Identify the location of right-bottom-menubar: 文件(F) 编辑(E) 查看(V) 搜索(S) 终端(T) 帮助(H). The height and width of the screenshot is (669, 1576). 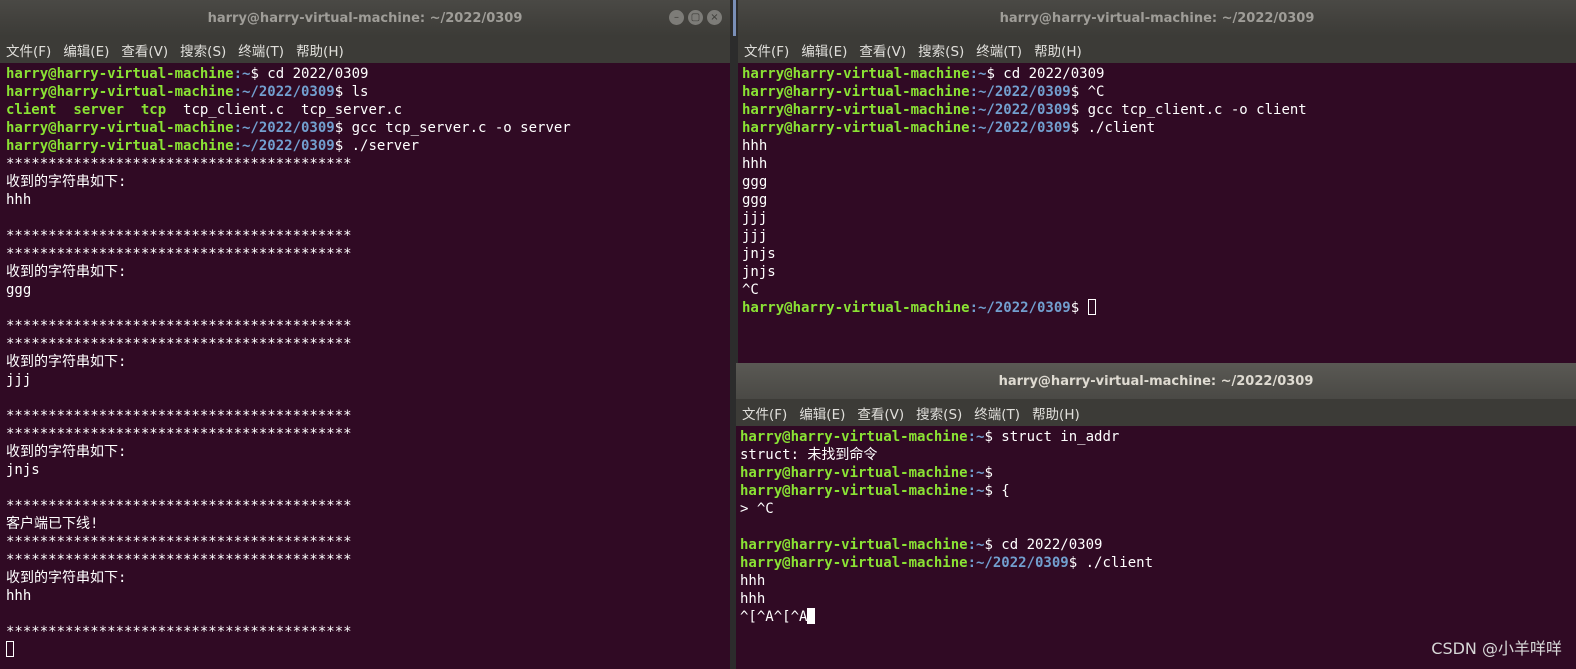
(1156, 412).